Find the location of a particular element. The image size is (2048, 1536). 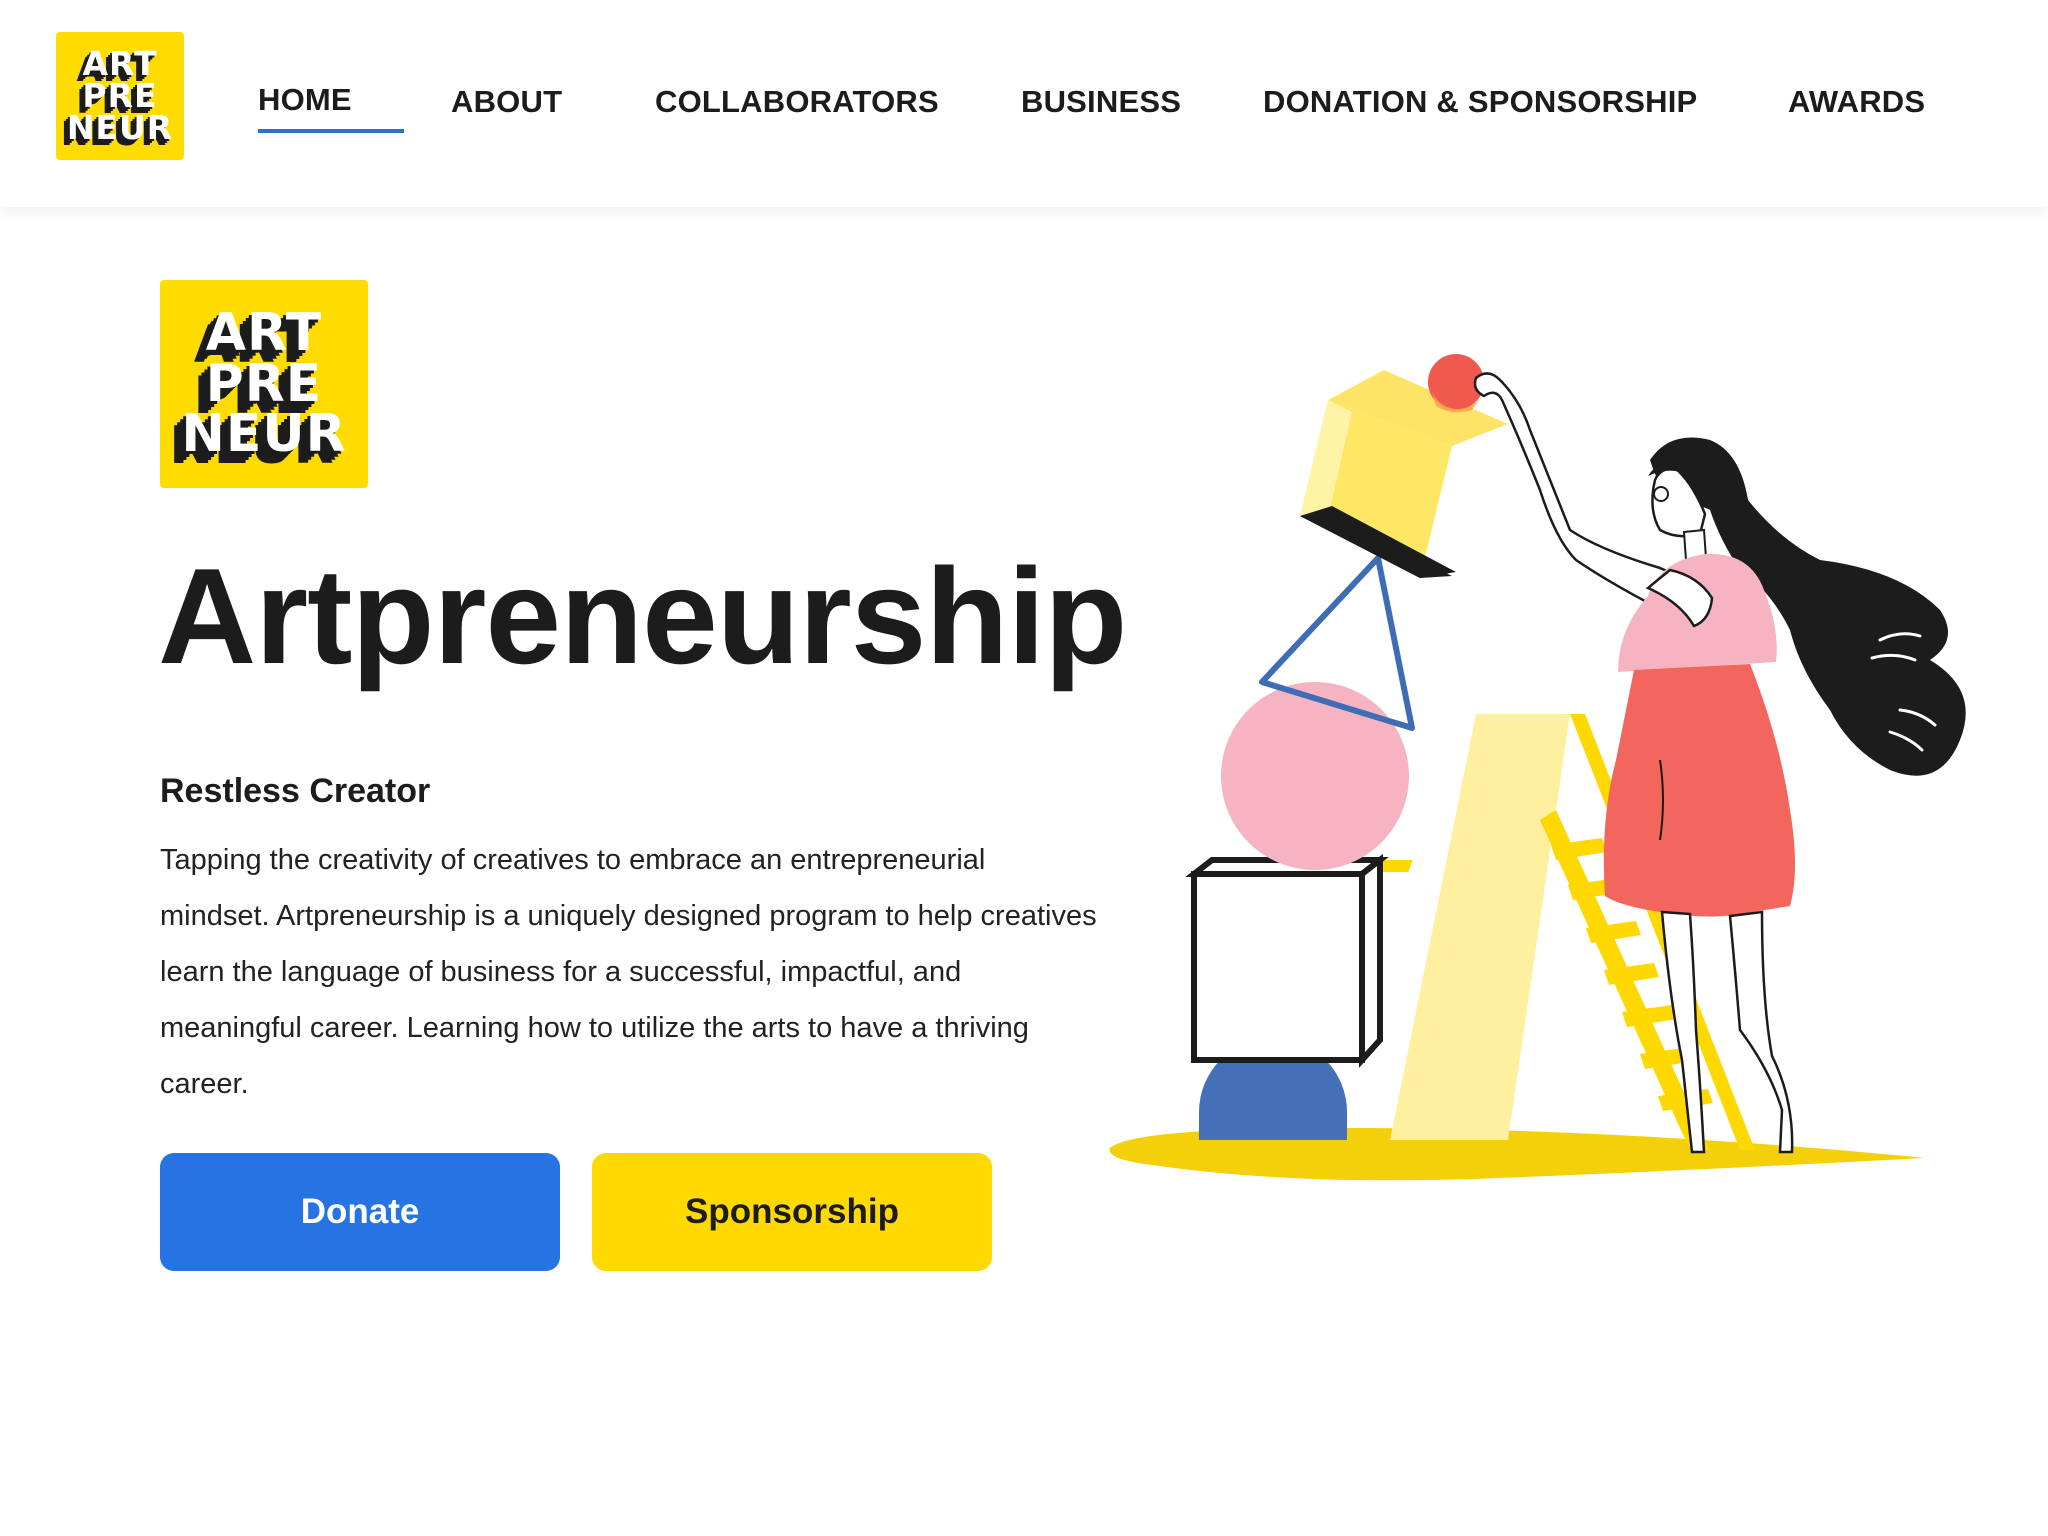

pink-circle-shape is located at coordinates (1315, 776).